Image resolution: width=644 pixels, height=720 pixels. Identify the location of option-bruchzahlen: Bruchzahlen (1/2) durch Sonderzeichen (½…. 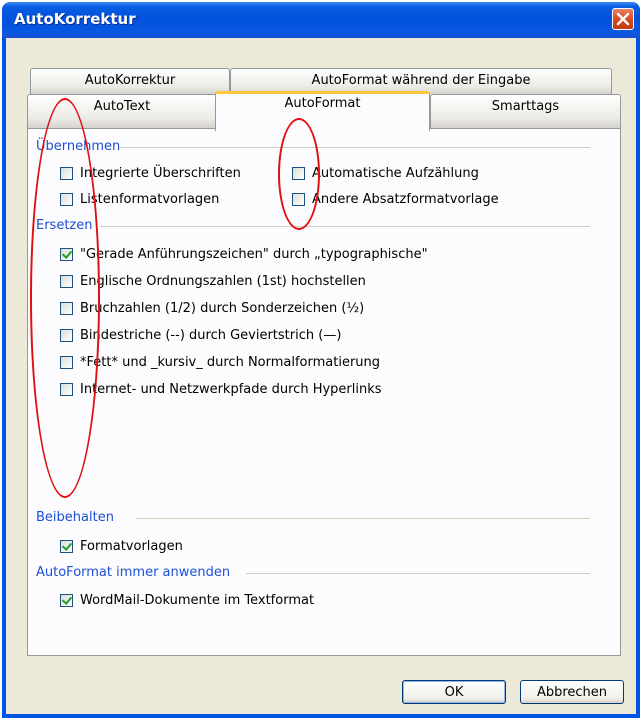
(212, 308).